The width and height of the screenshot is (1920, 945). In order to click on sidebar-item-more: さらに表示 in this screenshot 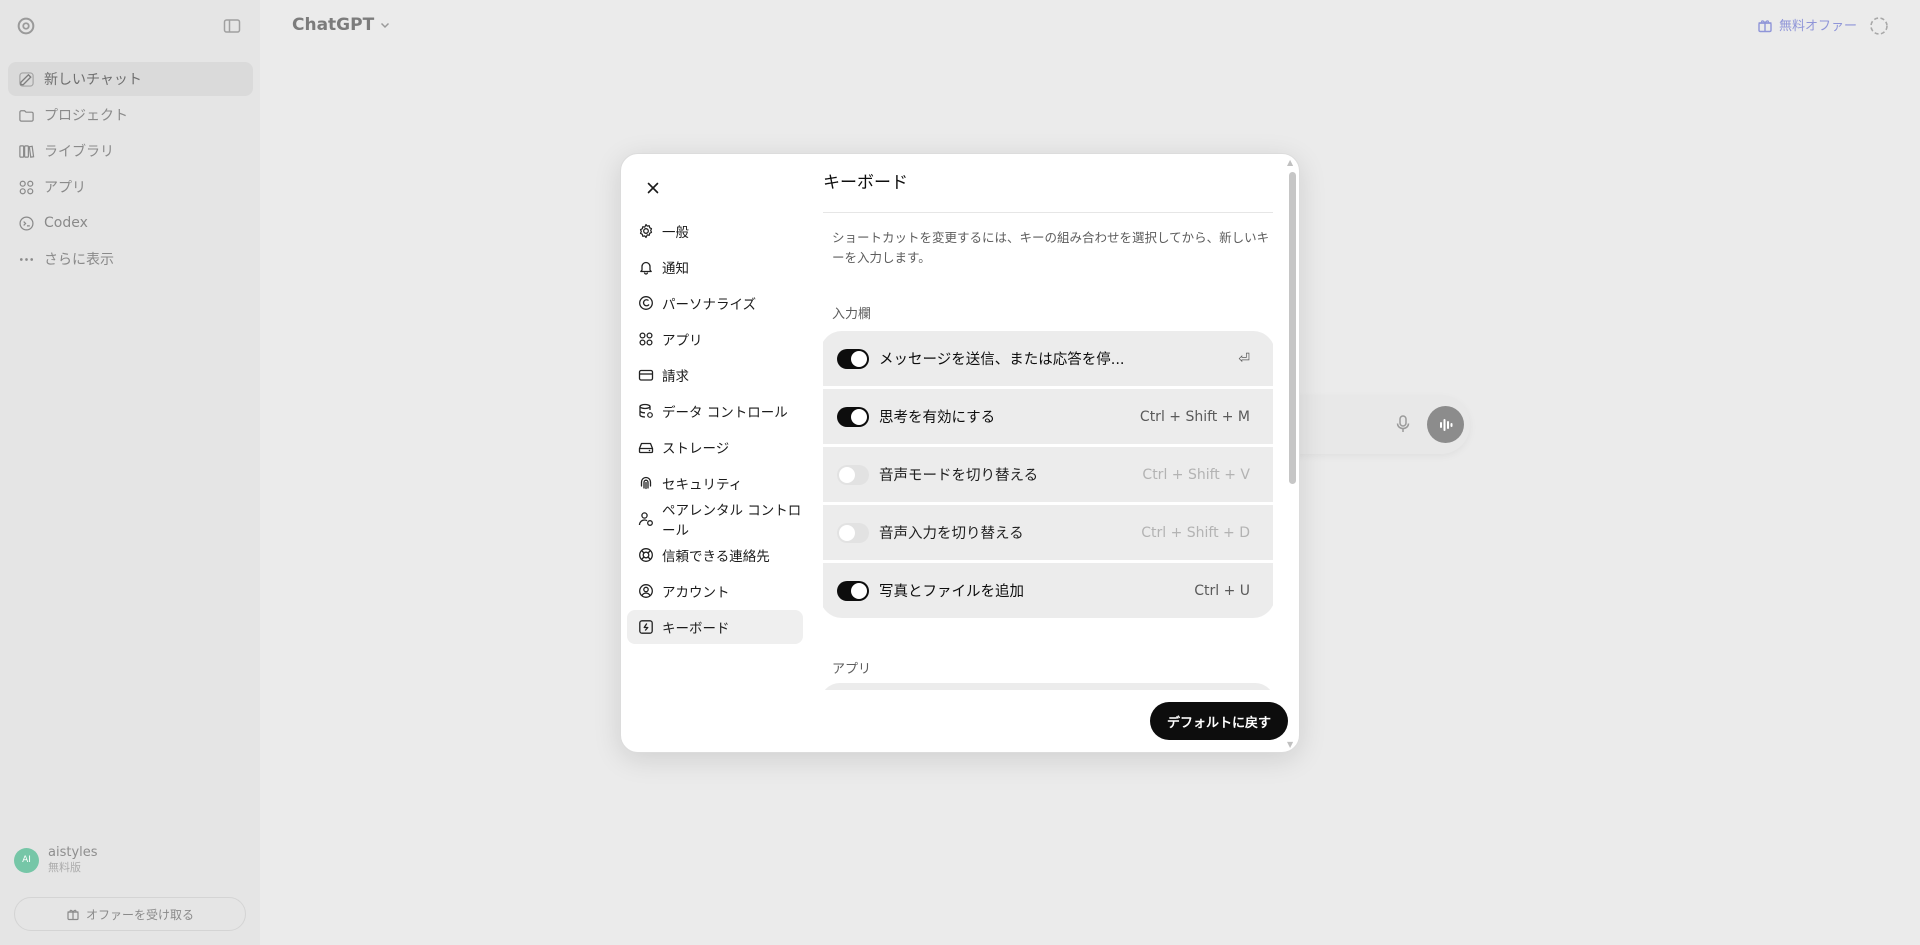, I will do `click(130, 259)`.